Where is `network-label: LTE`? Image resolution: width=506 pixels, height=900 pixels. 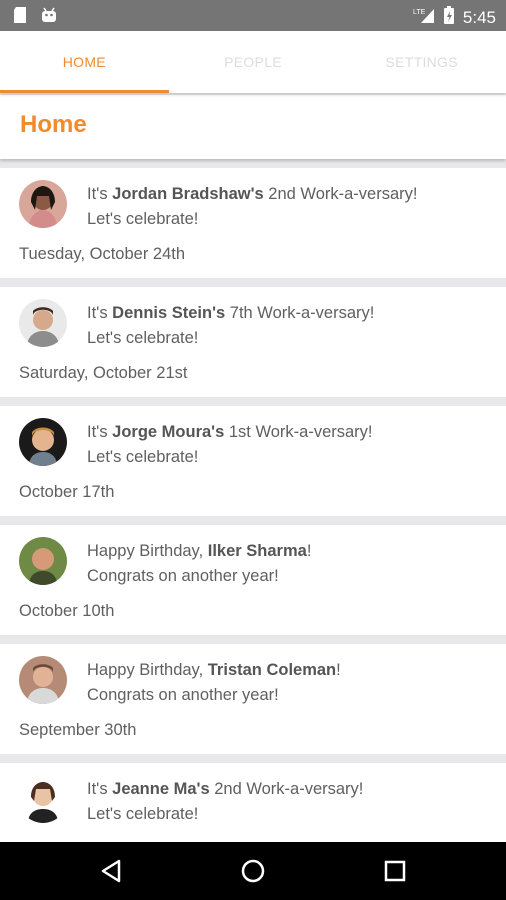
network-label: LTE is located at coordinates (419, 12).